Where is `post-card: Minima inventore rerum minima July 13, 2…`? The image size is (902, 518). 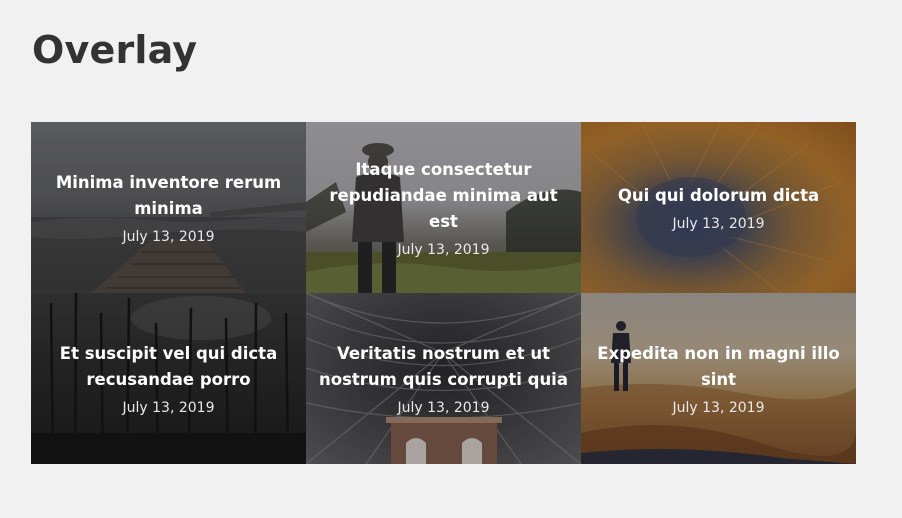
post-card: Minima inventore rerum minima July 13, 2… is located at coordinates (168, 207).